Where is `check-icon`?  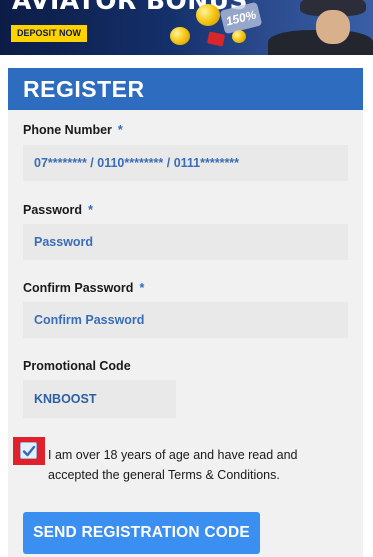 check-icon is located at coordinates (29, 451).